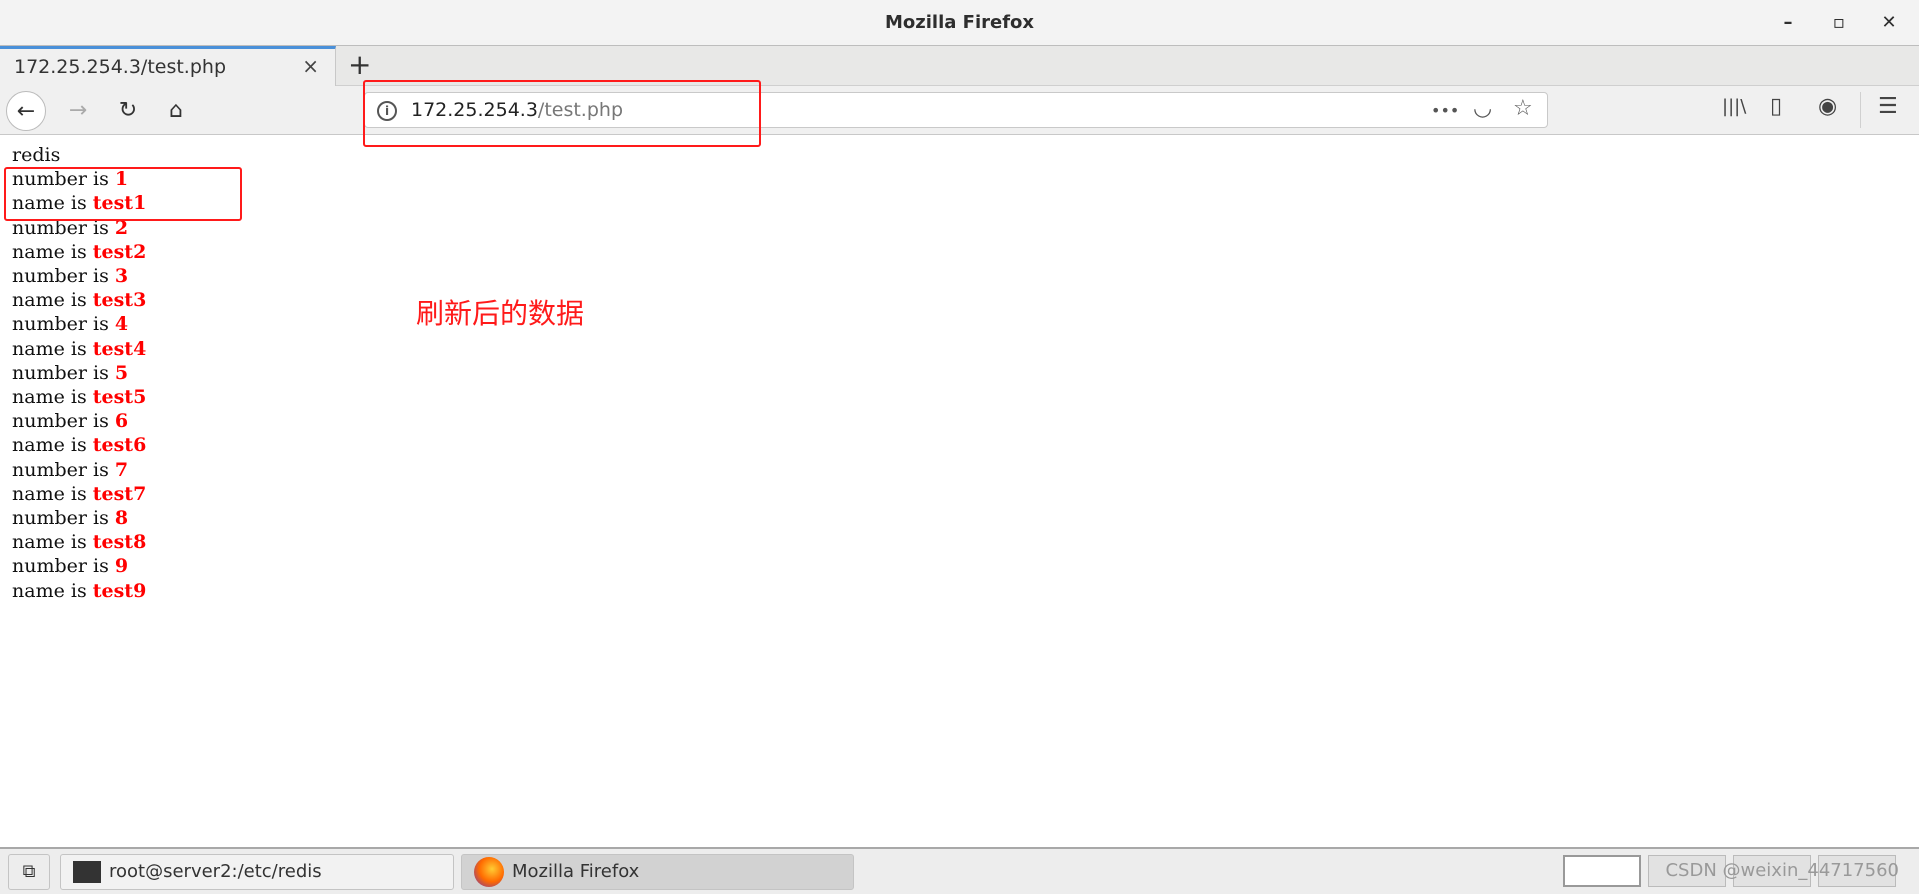 The height and width of the screenshot is (894, 1919). Describe the element at coordinates (562, 113) in the screenshot. I see `annotation-box-url` at that location.